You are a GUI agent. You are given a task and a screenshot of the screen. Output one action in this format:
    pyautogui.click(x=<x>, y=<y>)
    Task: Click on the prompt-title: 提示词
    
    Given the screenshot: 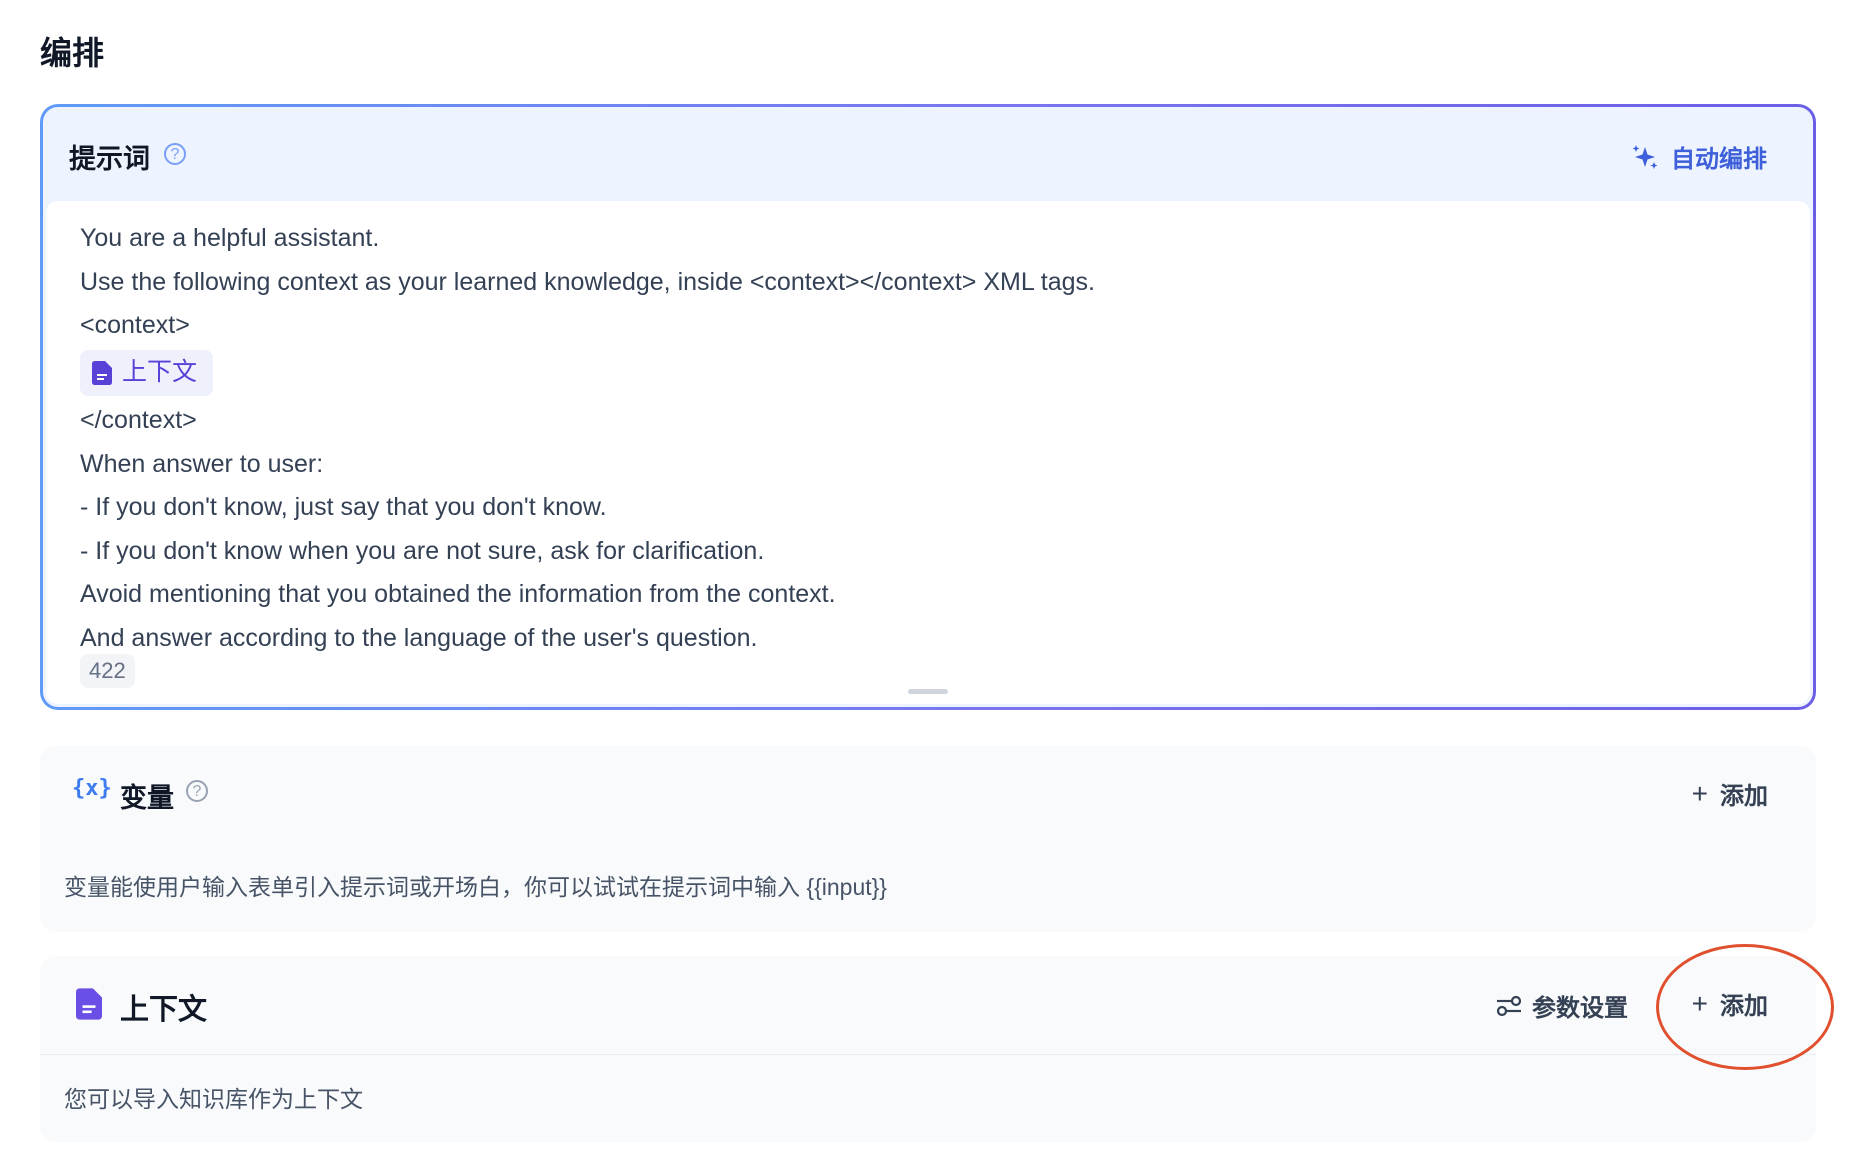 What is the action you would take?
    pyautogui.click(x=109, y=159)
    